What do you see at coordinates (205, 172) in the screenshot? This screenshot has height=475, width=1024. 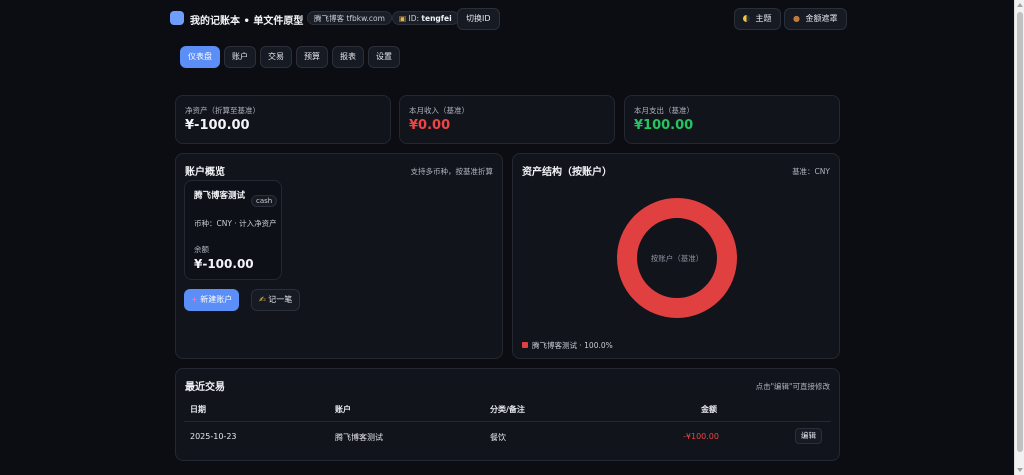 I see `accounts-overview-title: 账户概览` at bounding box center [205, 172].